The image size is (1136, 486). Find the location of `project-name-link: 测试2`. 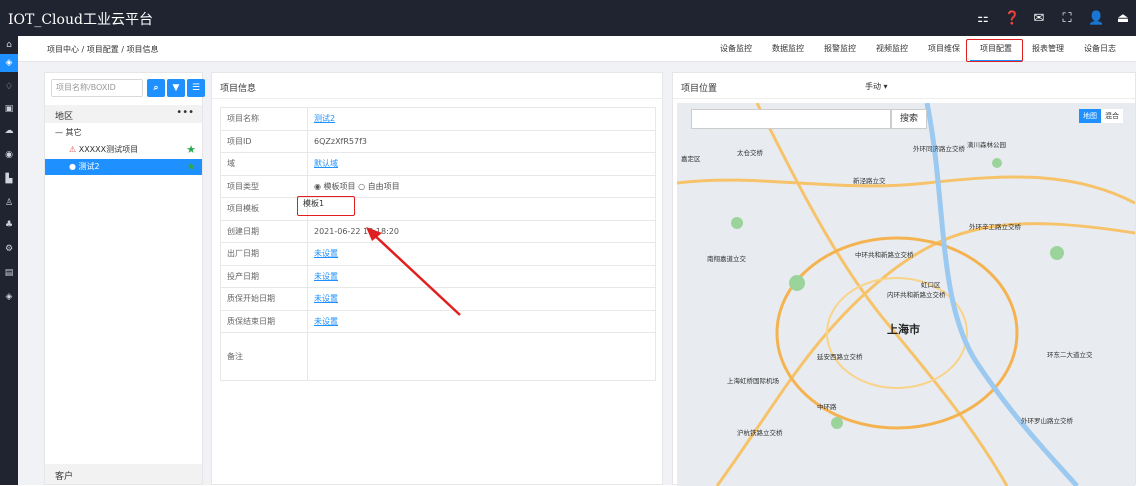

project-name-link: 测试2 is located at coordinates (324, 118).